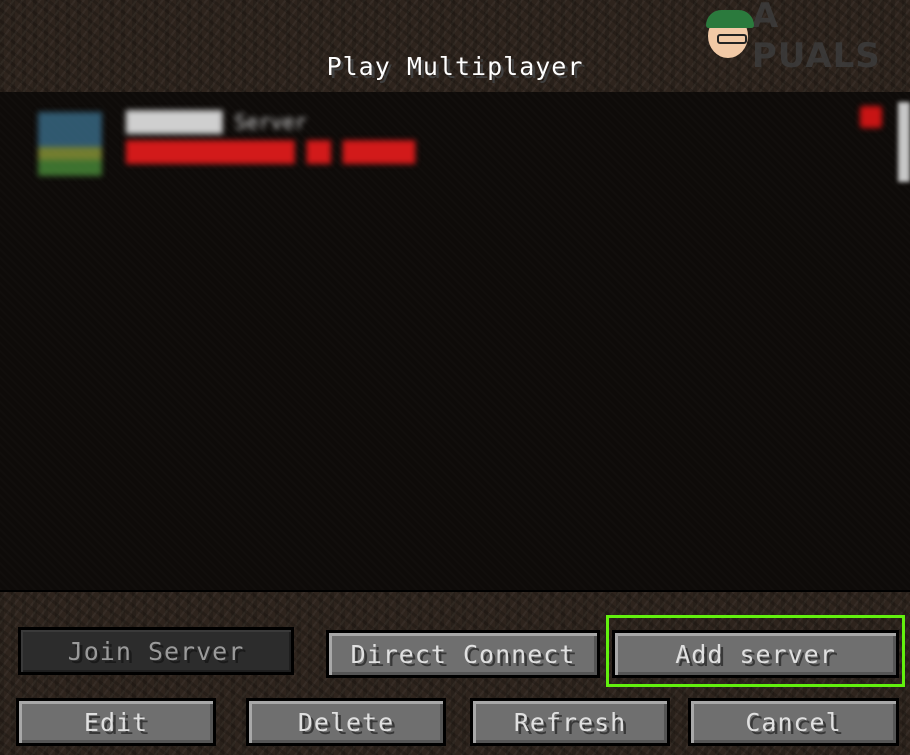 The width and height of the screenshot is (910, 755). I want to click on ping-error-icon, so click(871, 117).